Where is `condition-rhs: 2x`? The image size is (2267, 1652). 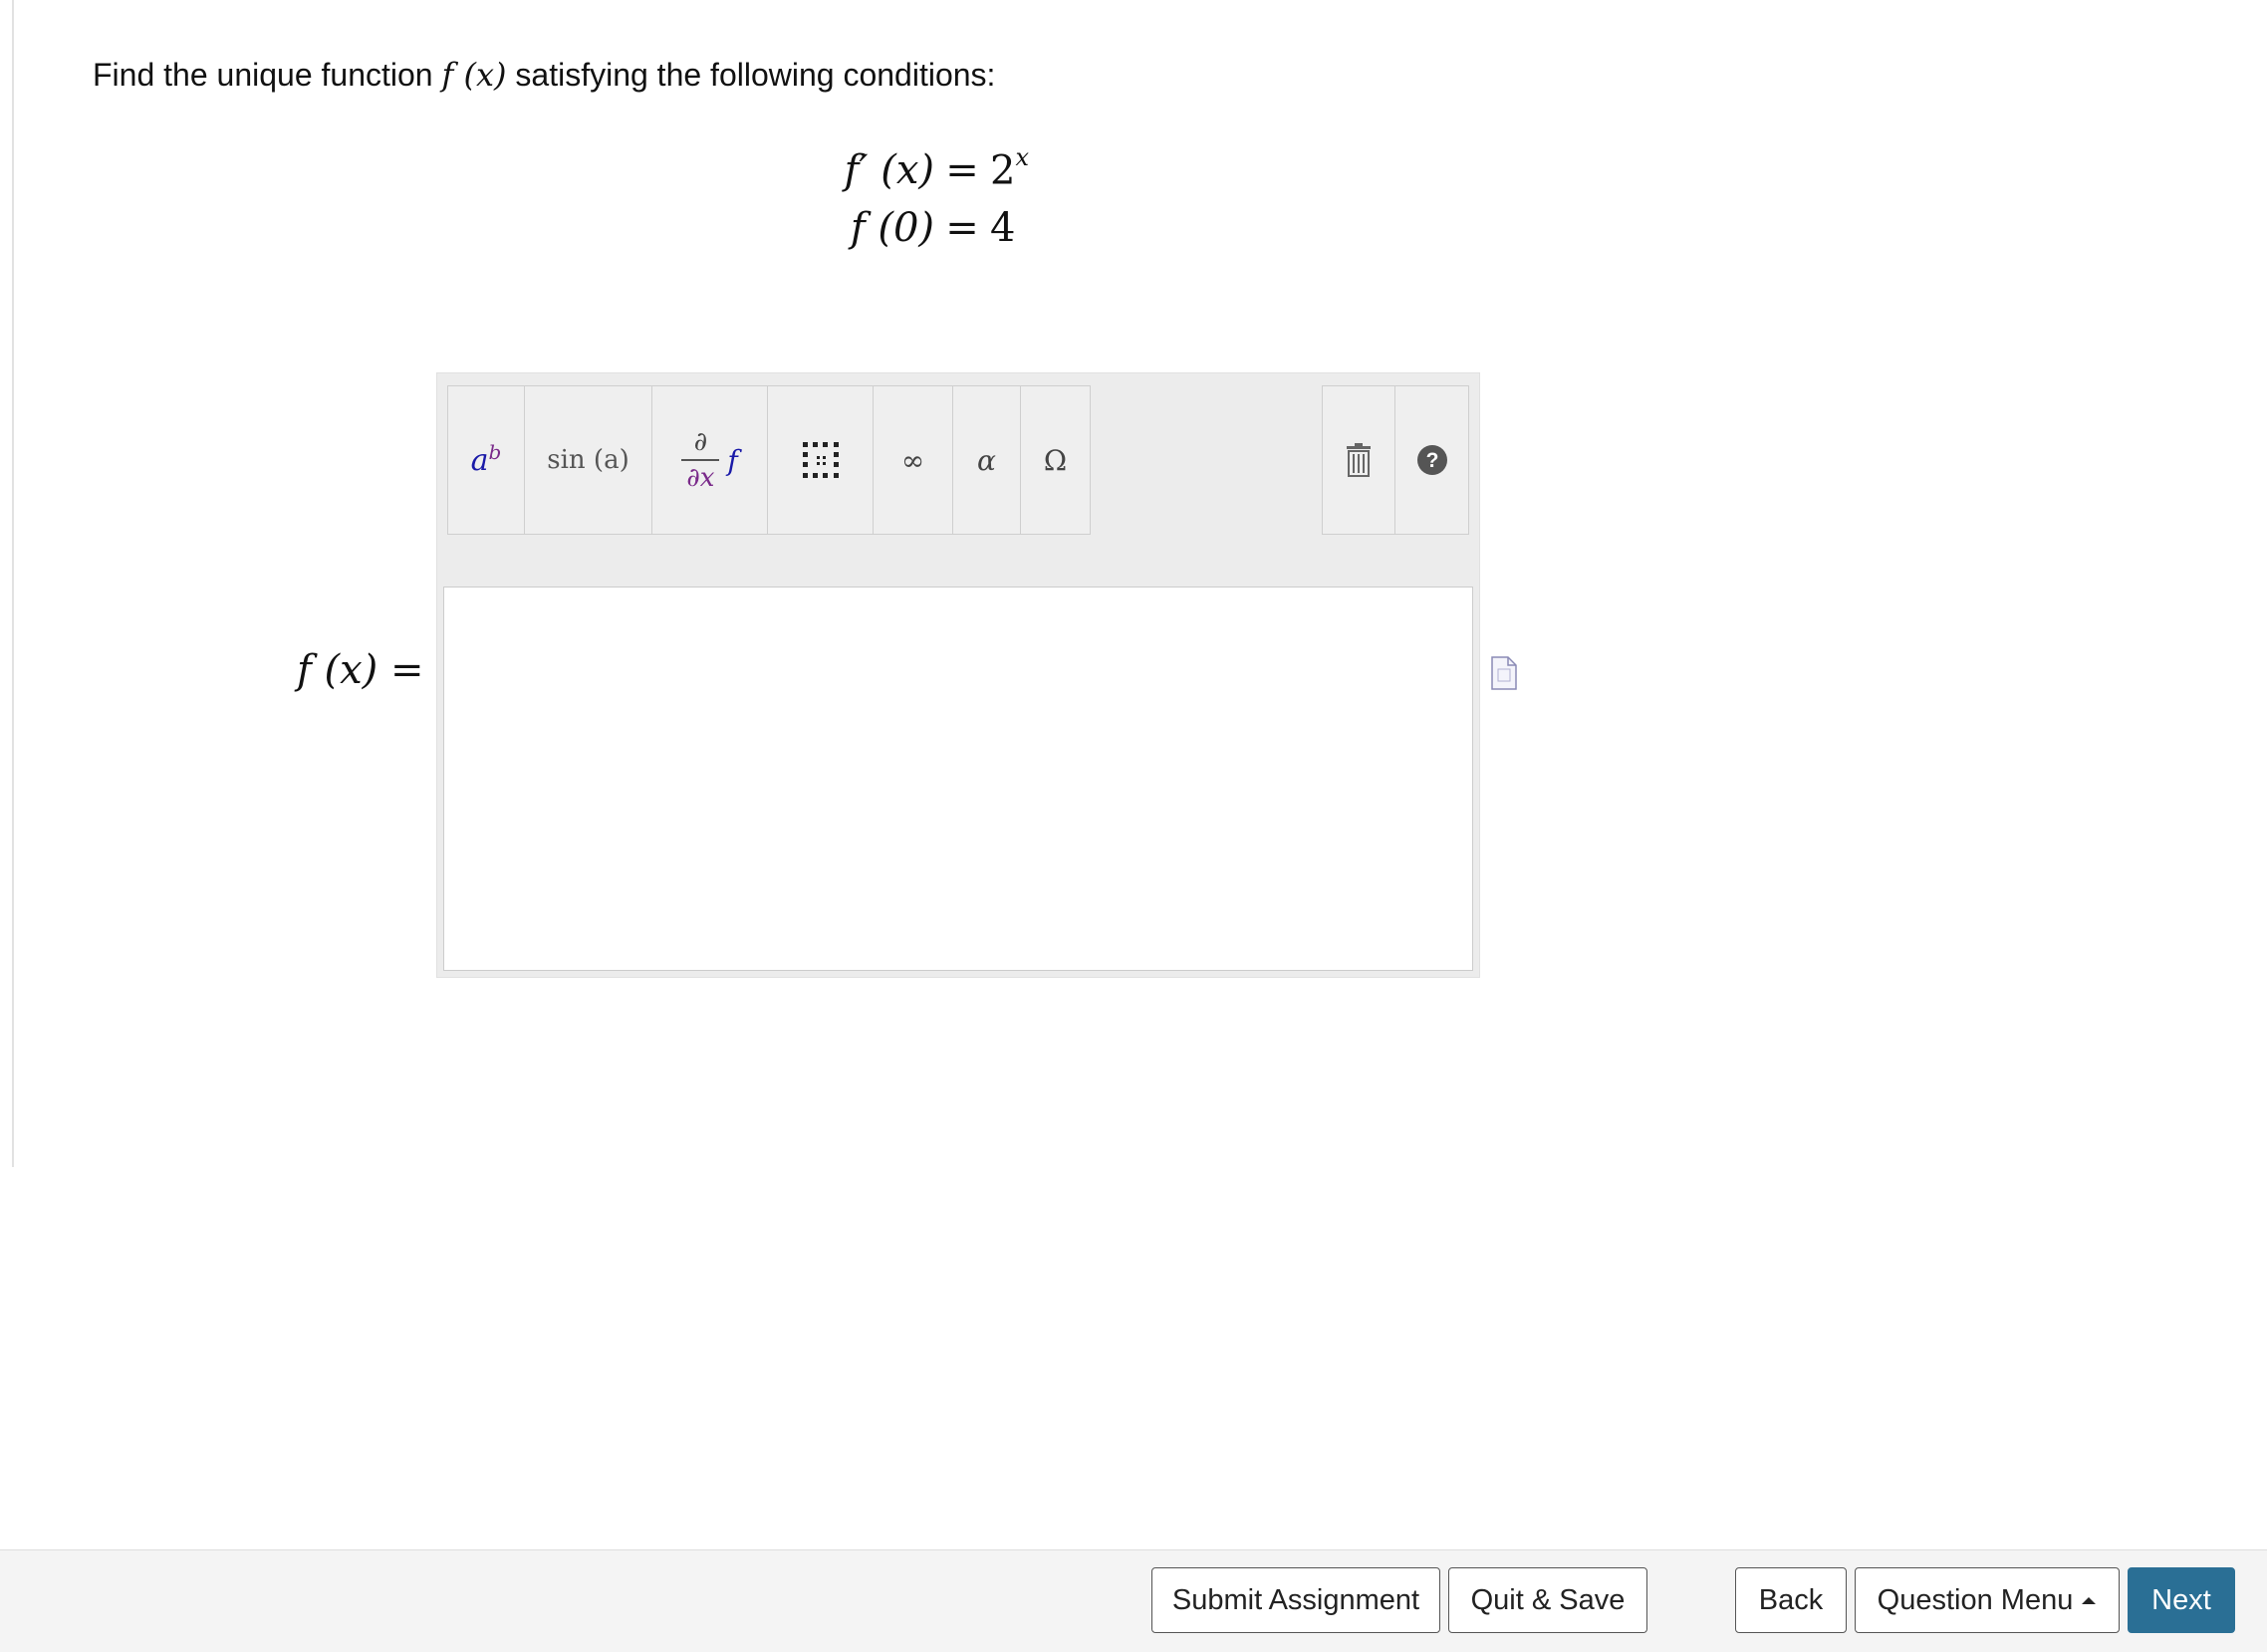
condition-rhs: 2x is located at coordinates (1009, 168).